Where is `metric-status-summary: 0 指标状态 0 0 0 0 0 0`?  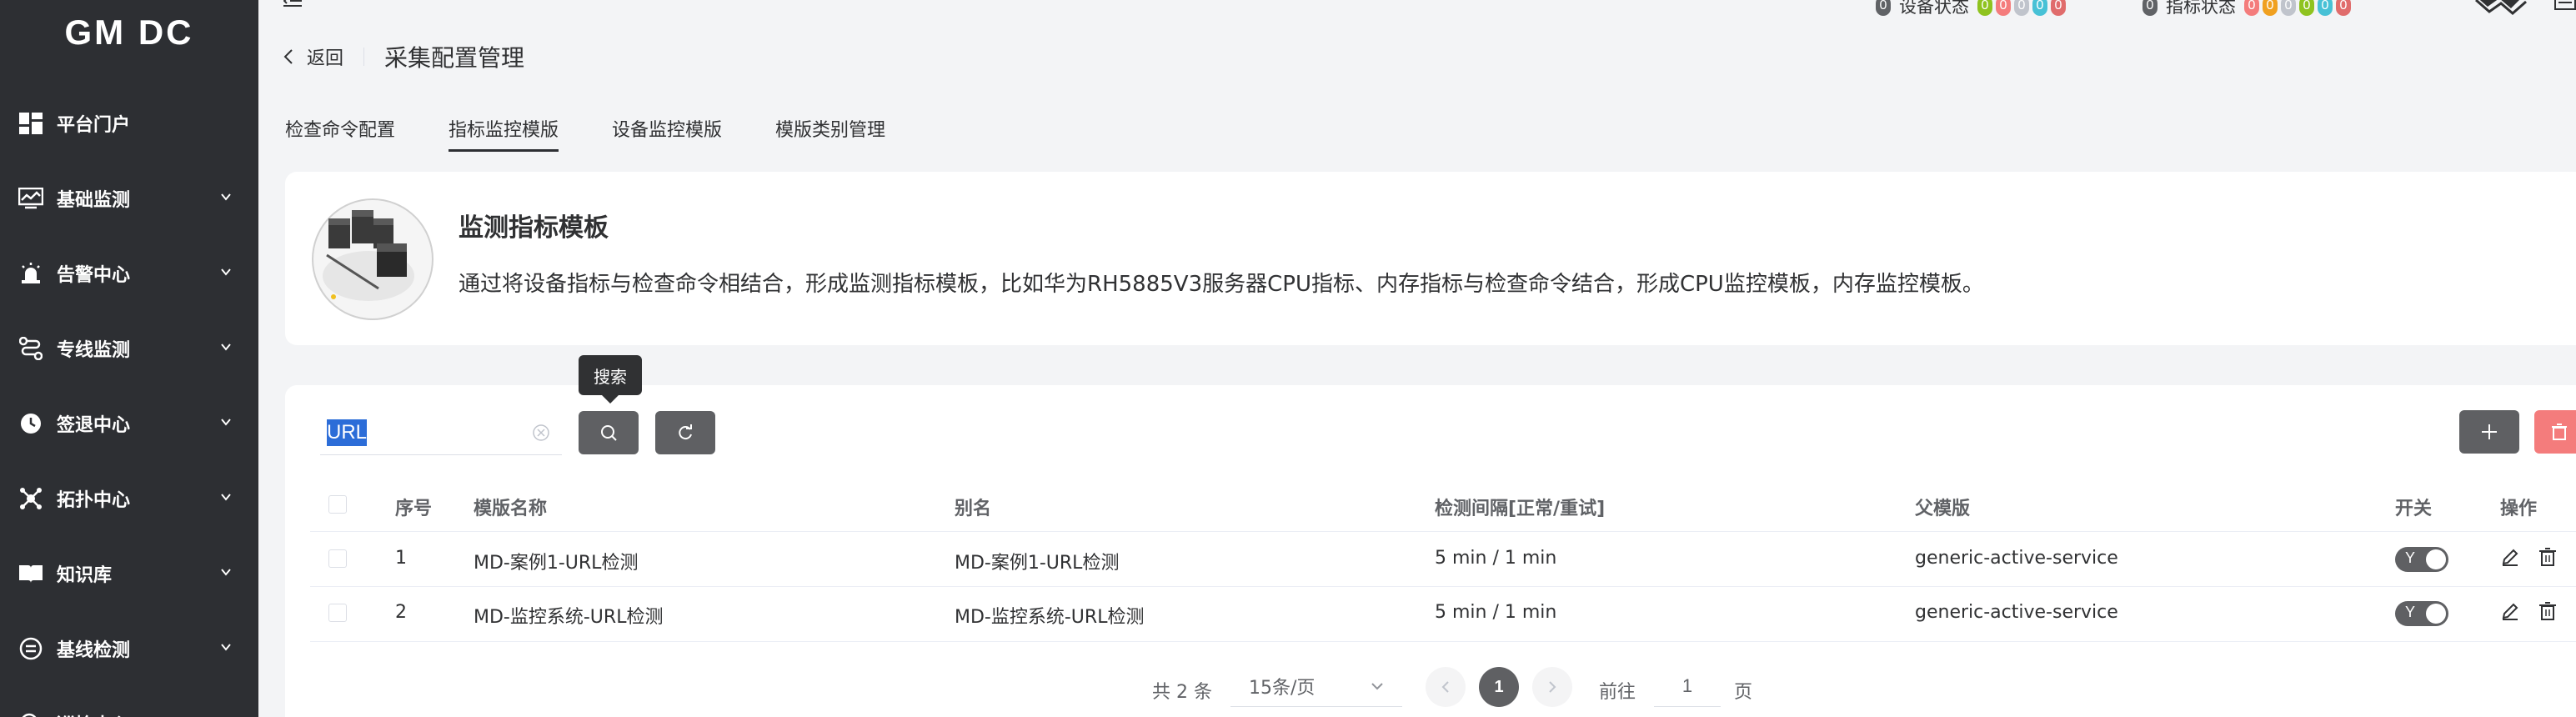
metric-status-summary: 0 指标状态 0 0 0 0 0 0 is located at coordinates (2246, 9).